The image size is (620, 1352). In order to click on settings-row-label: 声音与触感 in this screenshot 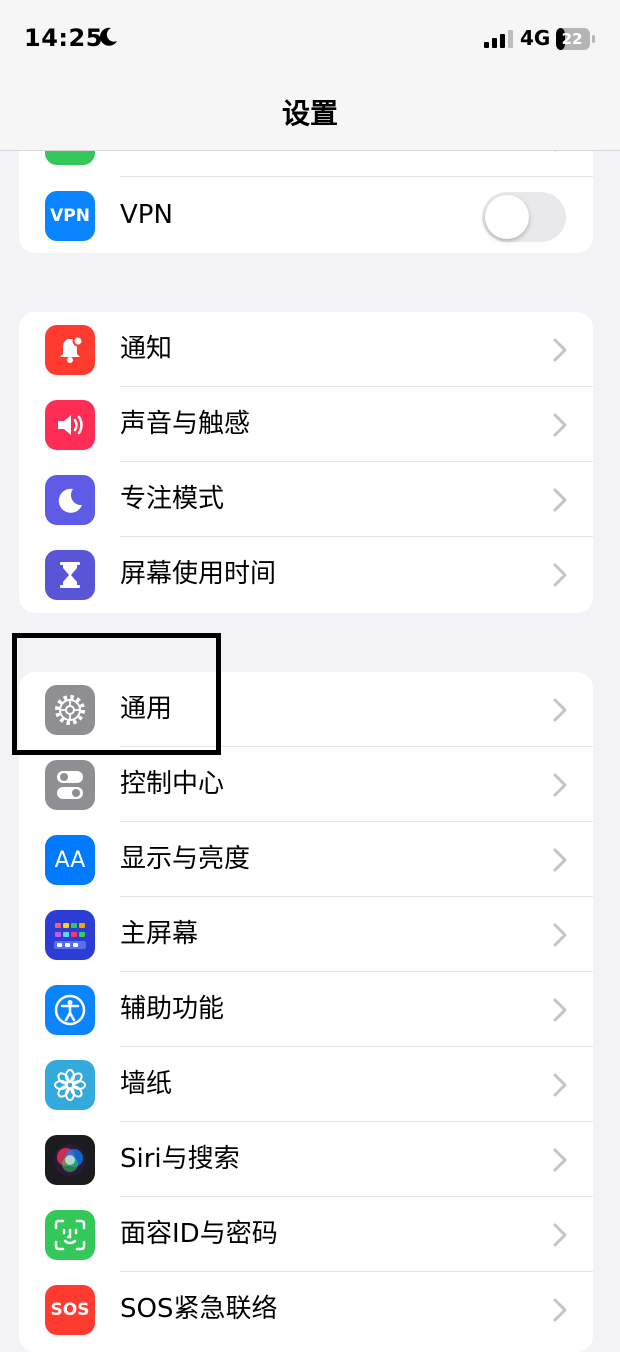, I will do `click(185, 424)`.